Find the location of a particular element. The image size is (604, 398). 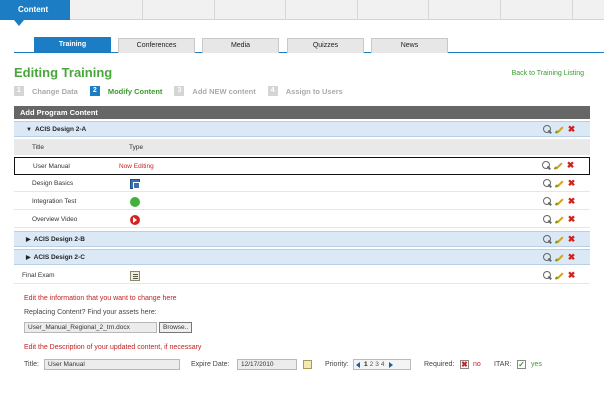

page-title: Editing Training is located at coordinates (63, 72).